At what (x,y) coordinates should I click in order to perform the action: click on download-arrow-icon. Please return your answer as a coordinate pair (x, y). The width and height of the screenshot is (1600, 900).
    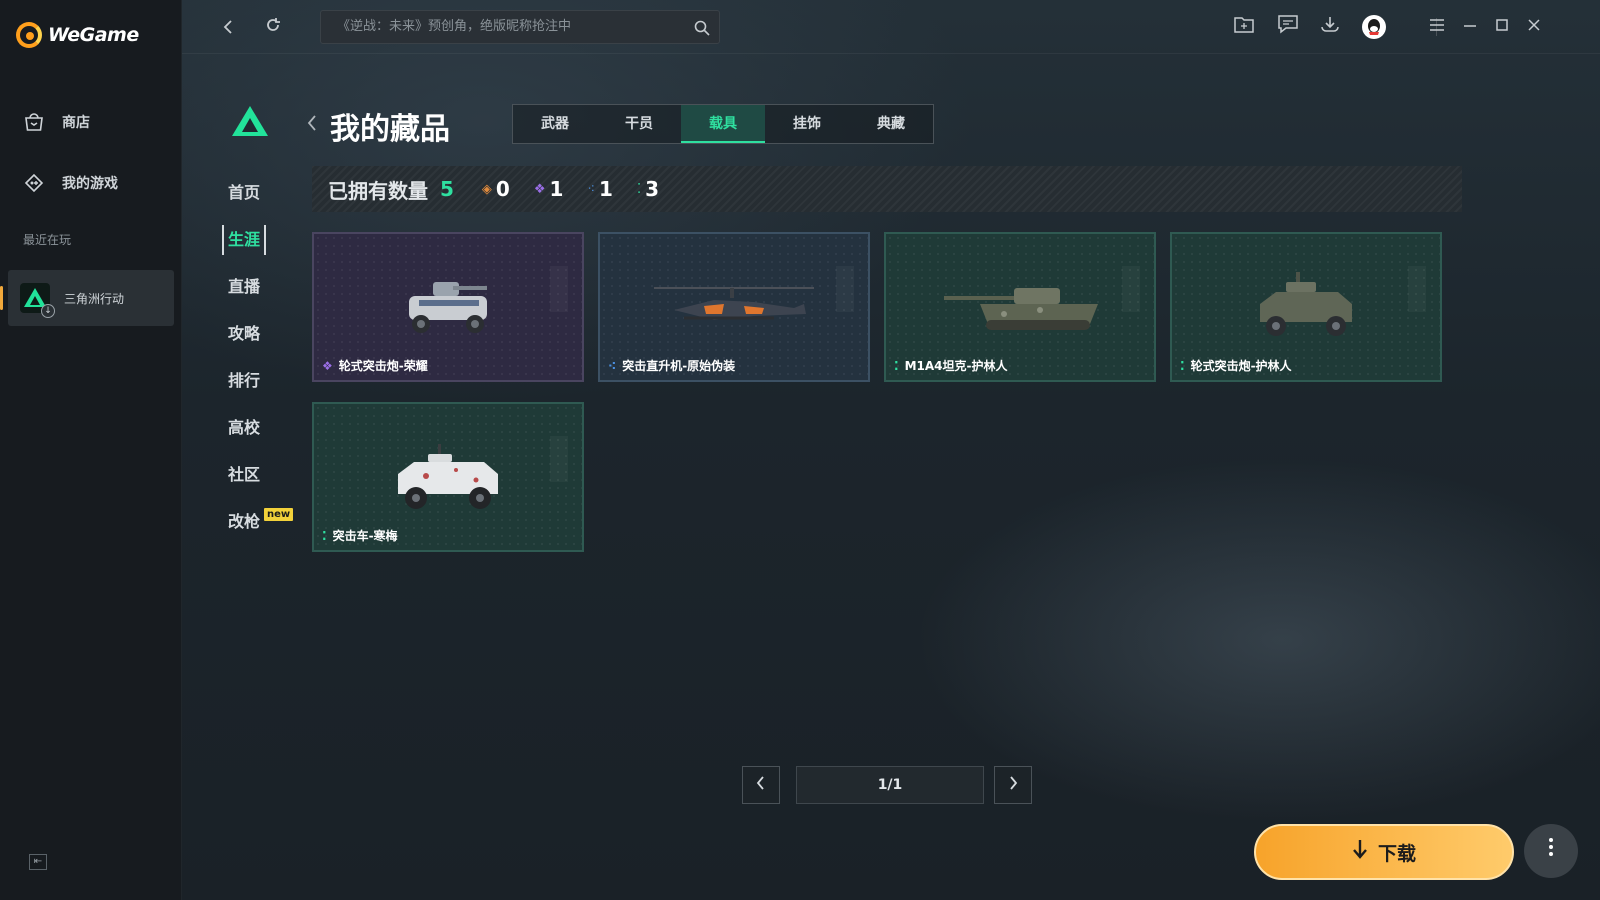
    Looking at the image, I should click on (1360, 852).